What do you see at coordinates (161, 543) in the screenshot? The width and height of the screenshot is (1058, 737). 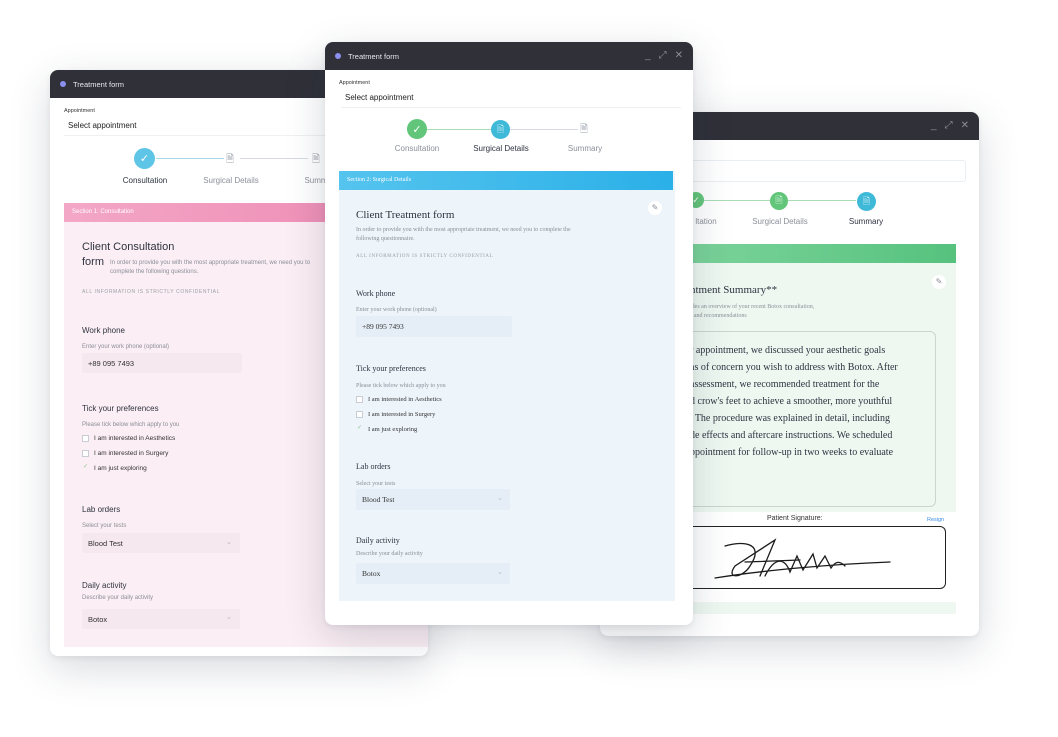 I see `left-lab-select: Blood Test` at bounding box center [161, 543].